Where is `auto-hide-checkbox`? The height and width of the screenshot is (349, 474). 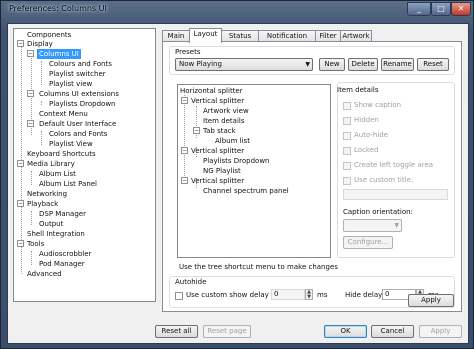 auto-hide-checkbox is located at coordinates (347, 136).